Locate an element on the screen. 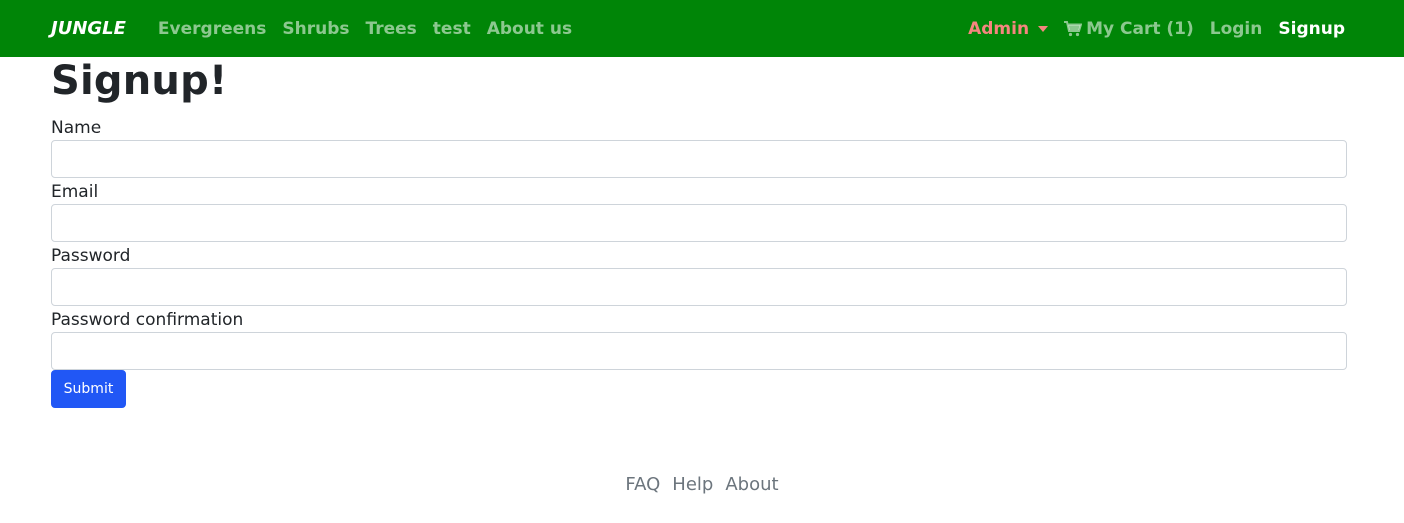  my-cart-label: My Cart (1) is located at coordinates (1140, 28).